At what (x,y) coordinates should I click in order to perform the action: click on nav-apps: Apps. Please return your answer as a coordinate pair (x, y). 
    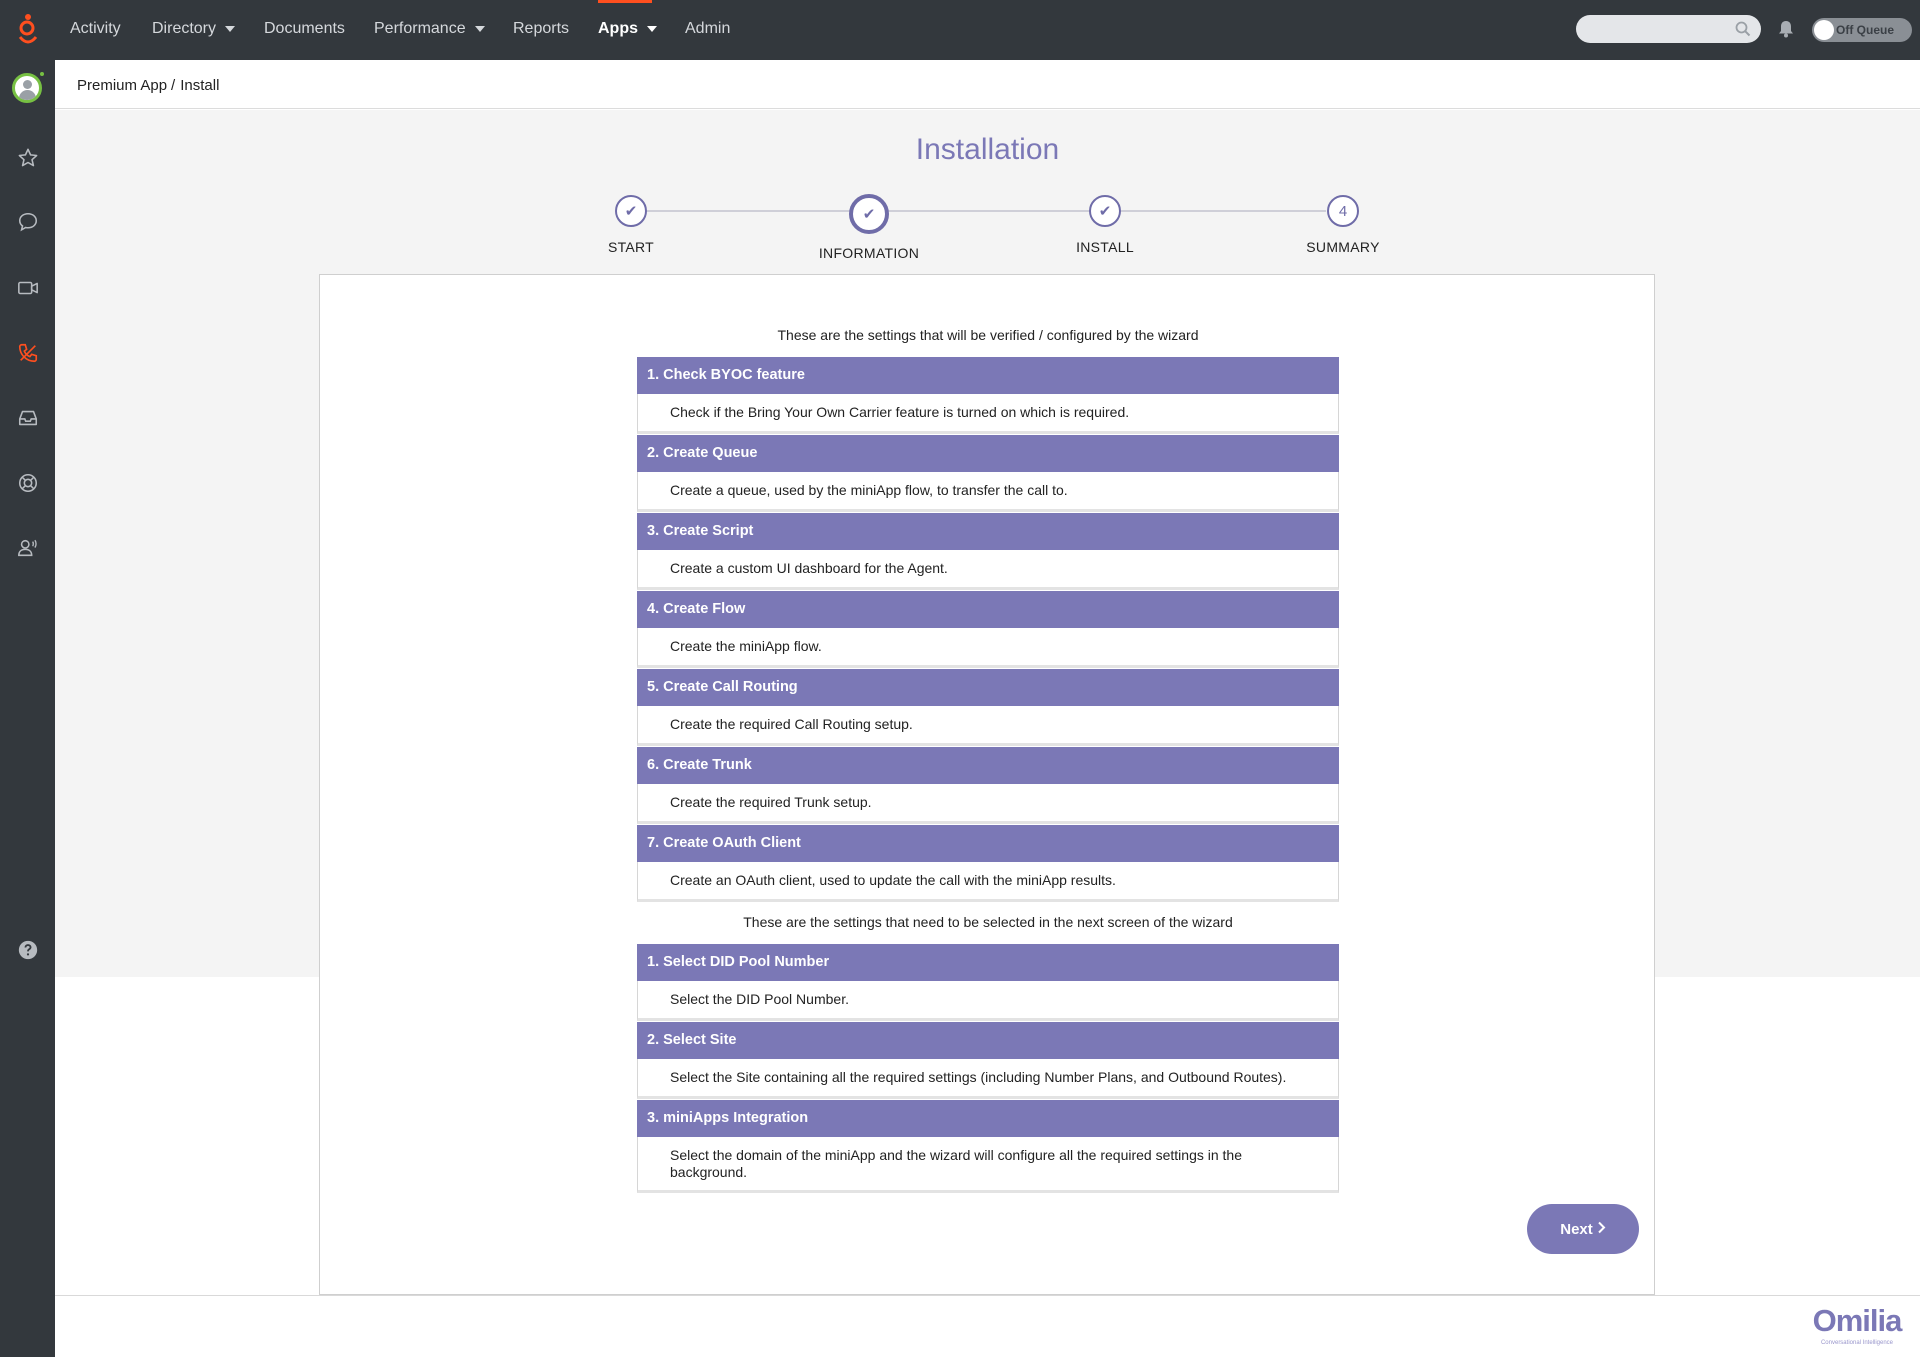
    Looking at the image, I should click on (627, 30).